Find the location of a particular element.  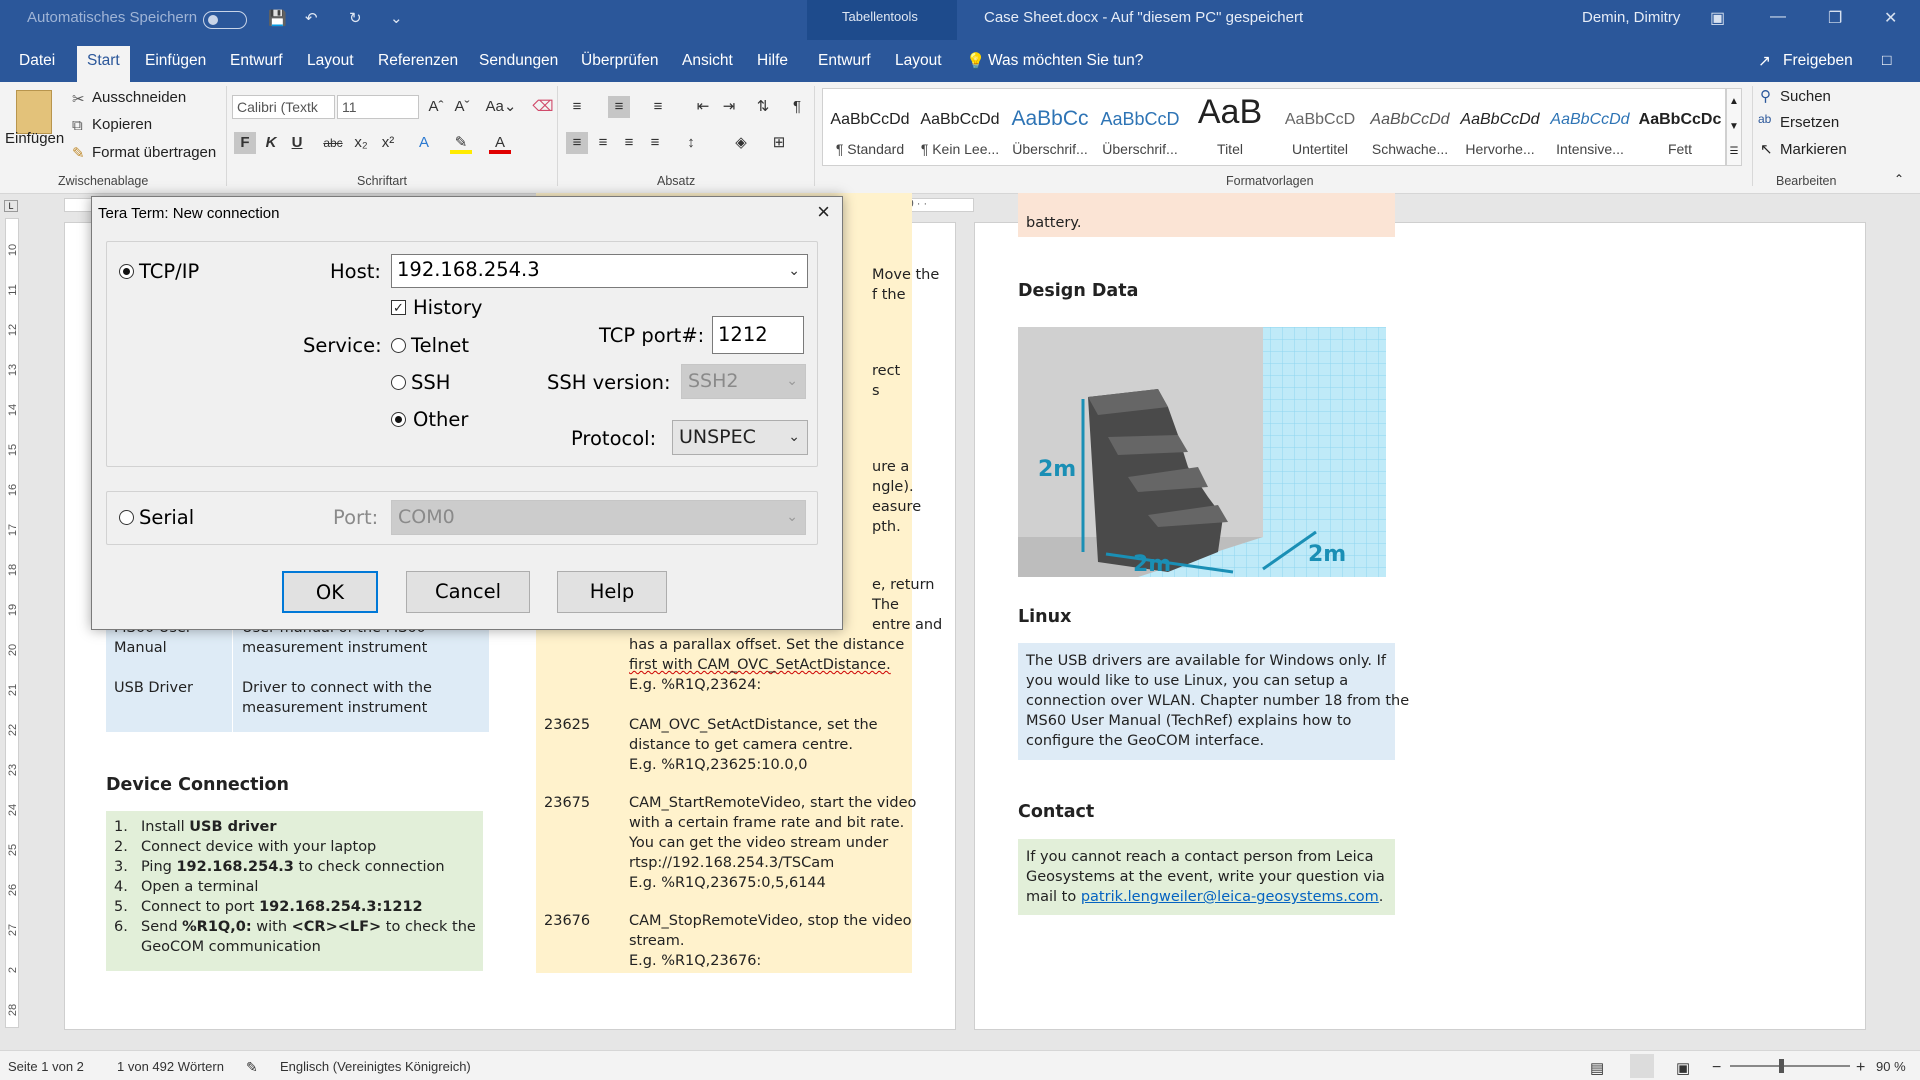

align-left-icon: ≡ is located at coordinates (577, 143).